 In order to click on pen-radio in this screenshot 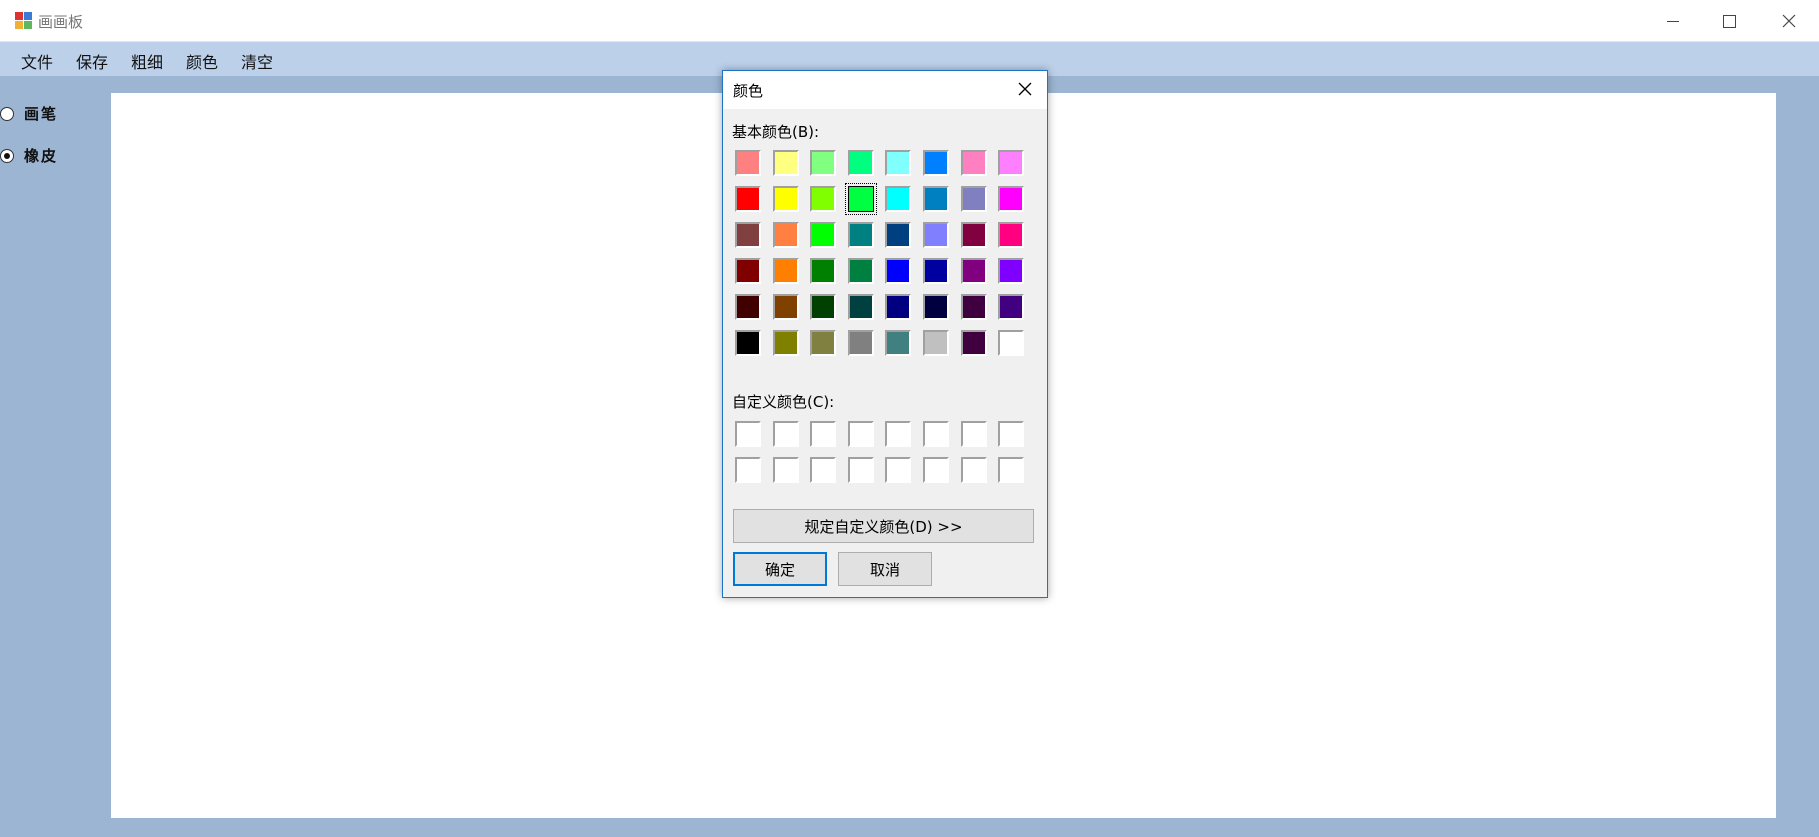, I will do `click(7, 113)`.